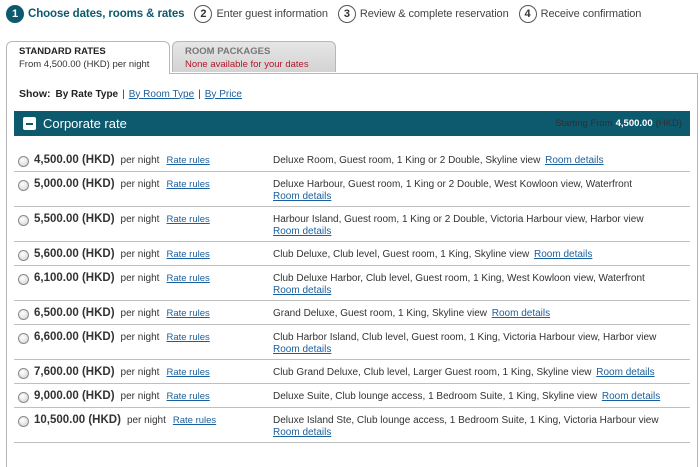  I want to click on rate-price: 6,600.00 (HKD), so click(74, 337).